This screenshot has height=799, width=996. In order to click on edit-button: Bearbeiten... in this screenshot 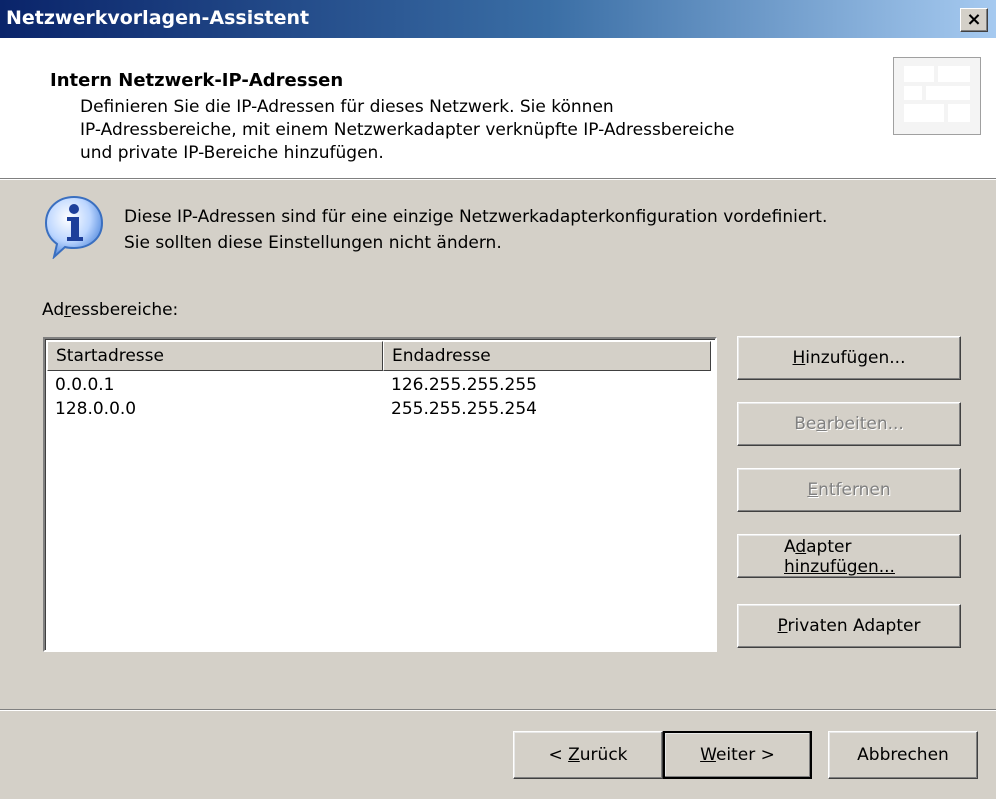, I will do `click(849, 424)`.